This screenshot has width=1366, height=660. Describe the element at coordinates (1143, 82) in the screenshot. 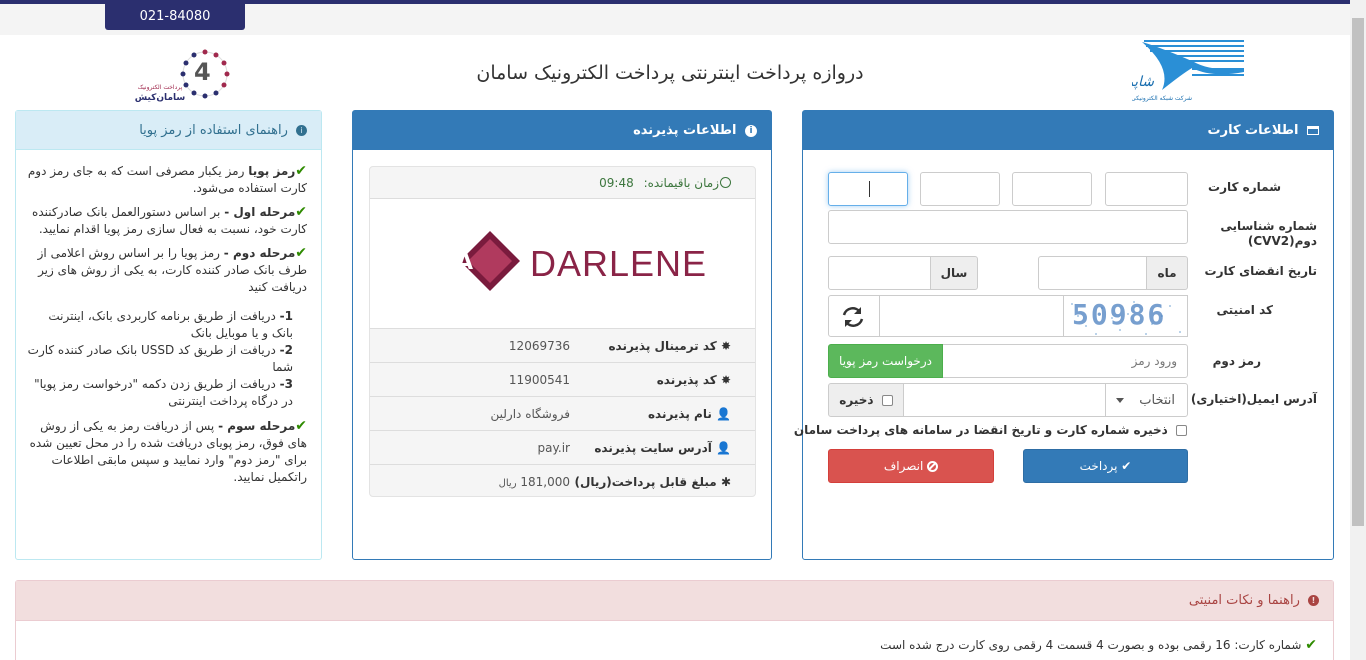

I see `svg-text: شاپرک` at that location.